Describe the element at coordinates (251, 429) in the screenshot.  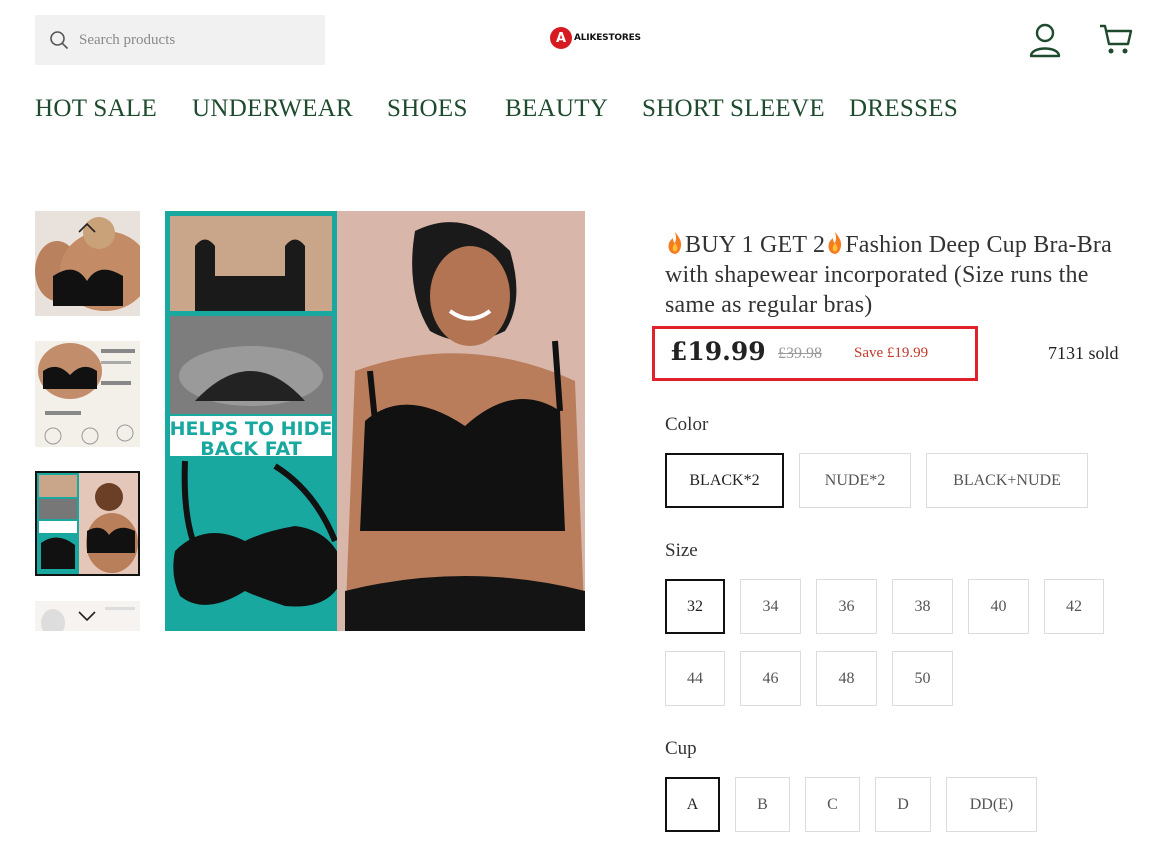
I see `main-image-caption-line1: HELPS TO HIDE` at that location.